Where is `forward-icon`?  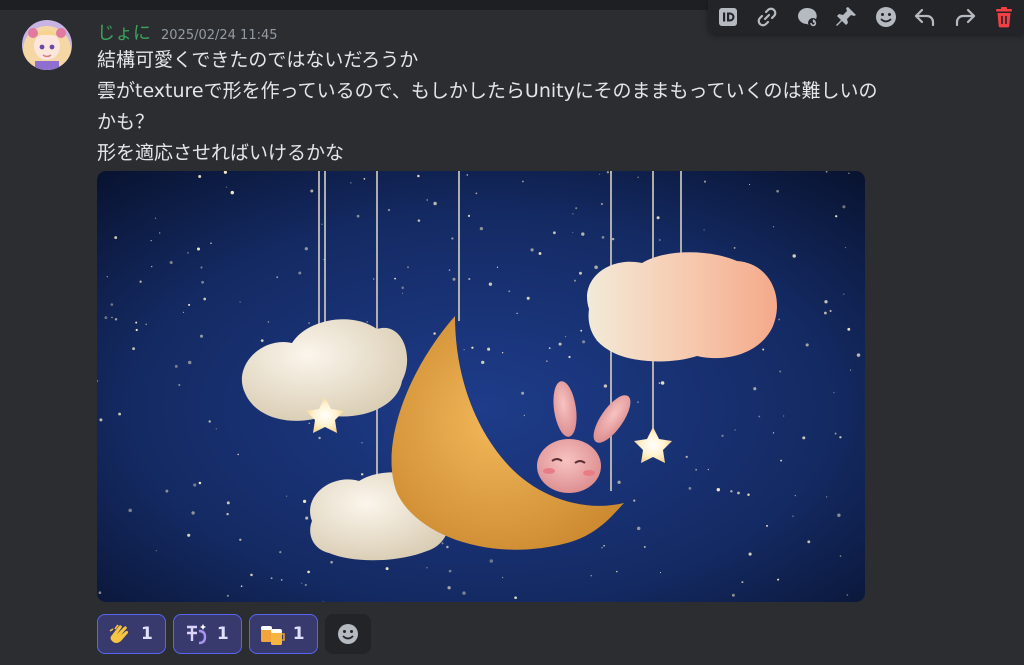
forward-icon is located at coordinates (965, 17).